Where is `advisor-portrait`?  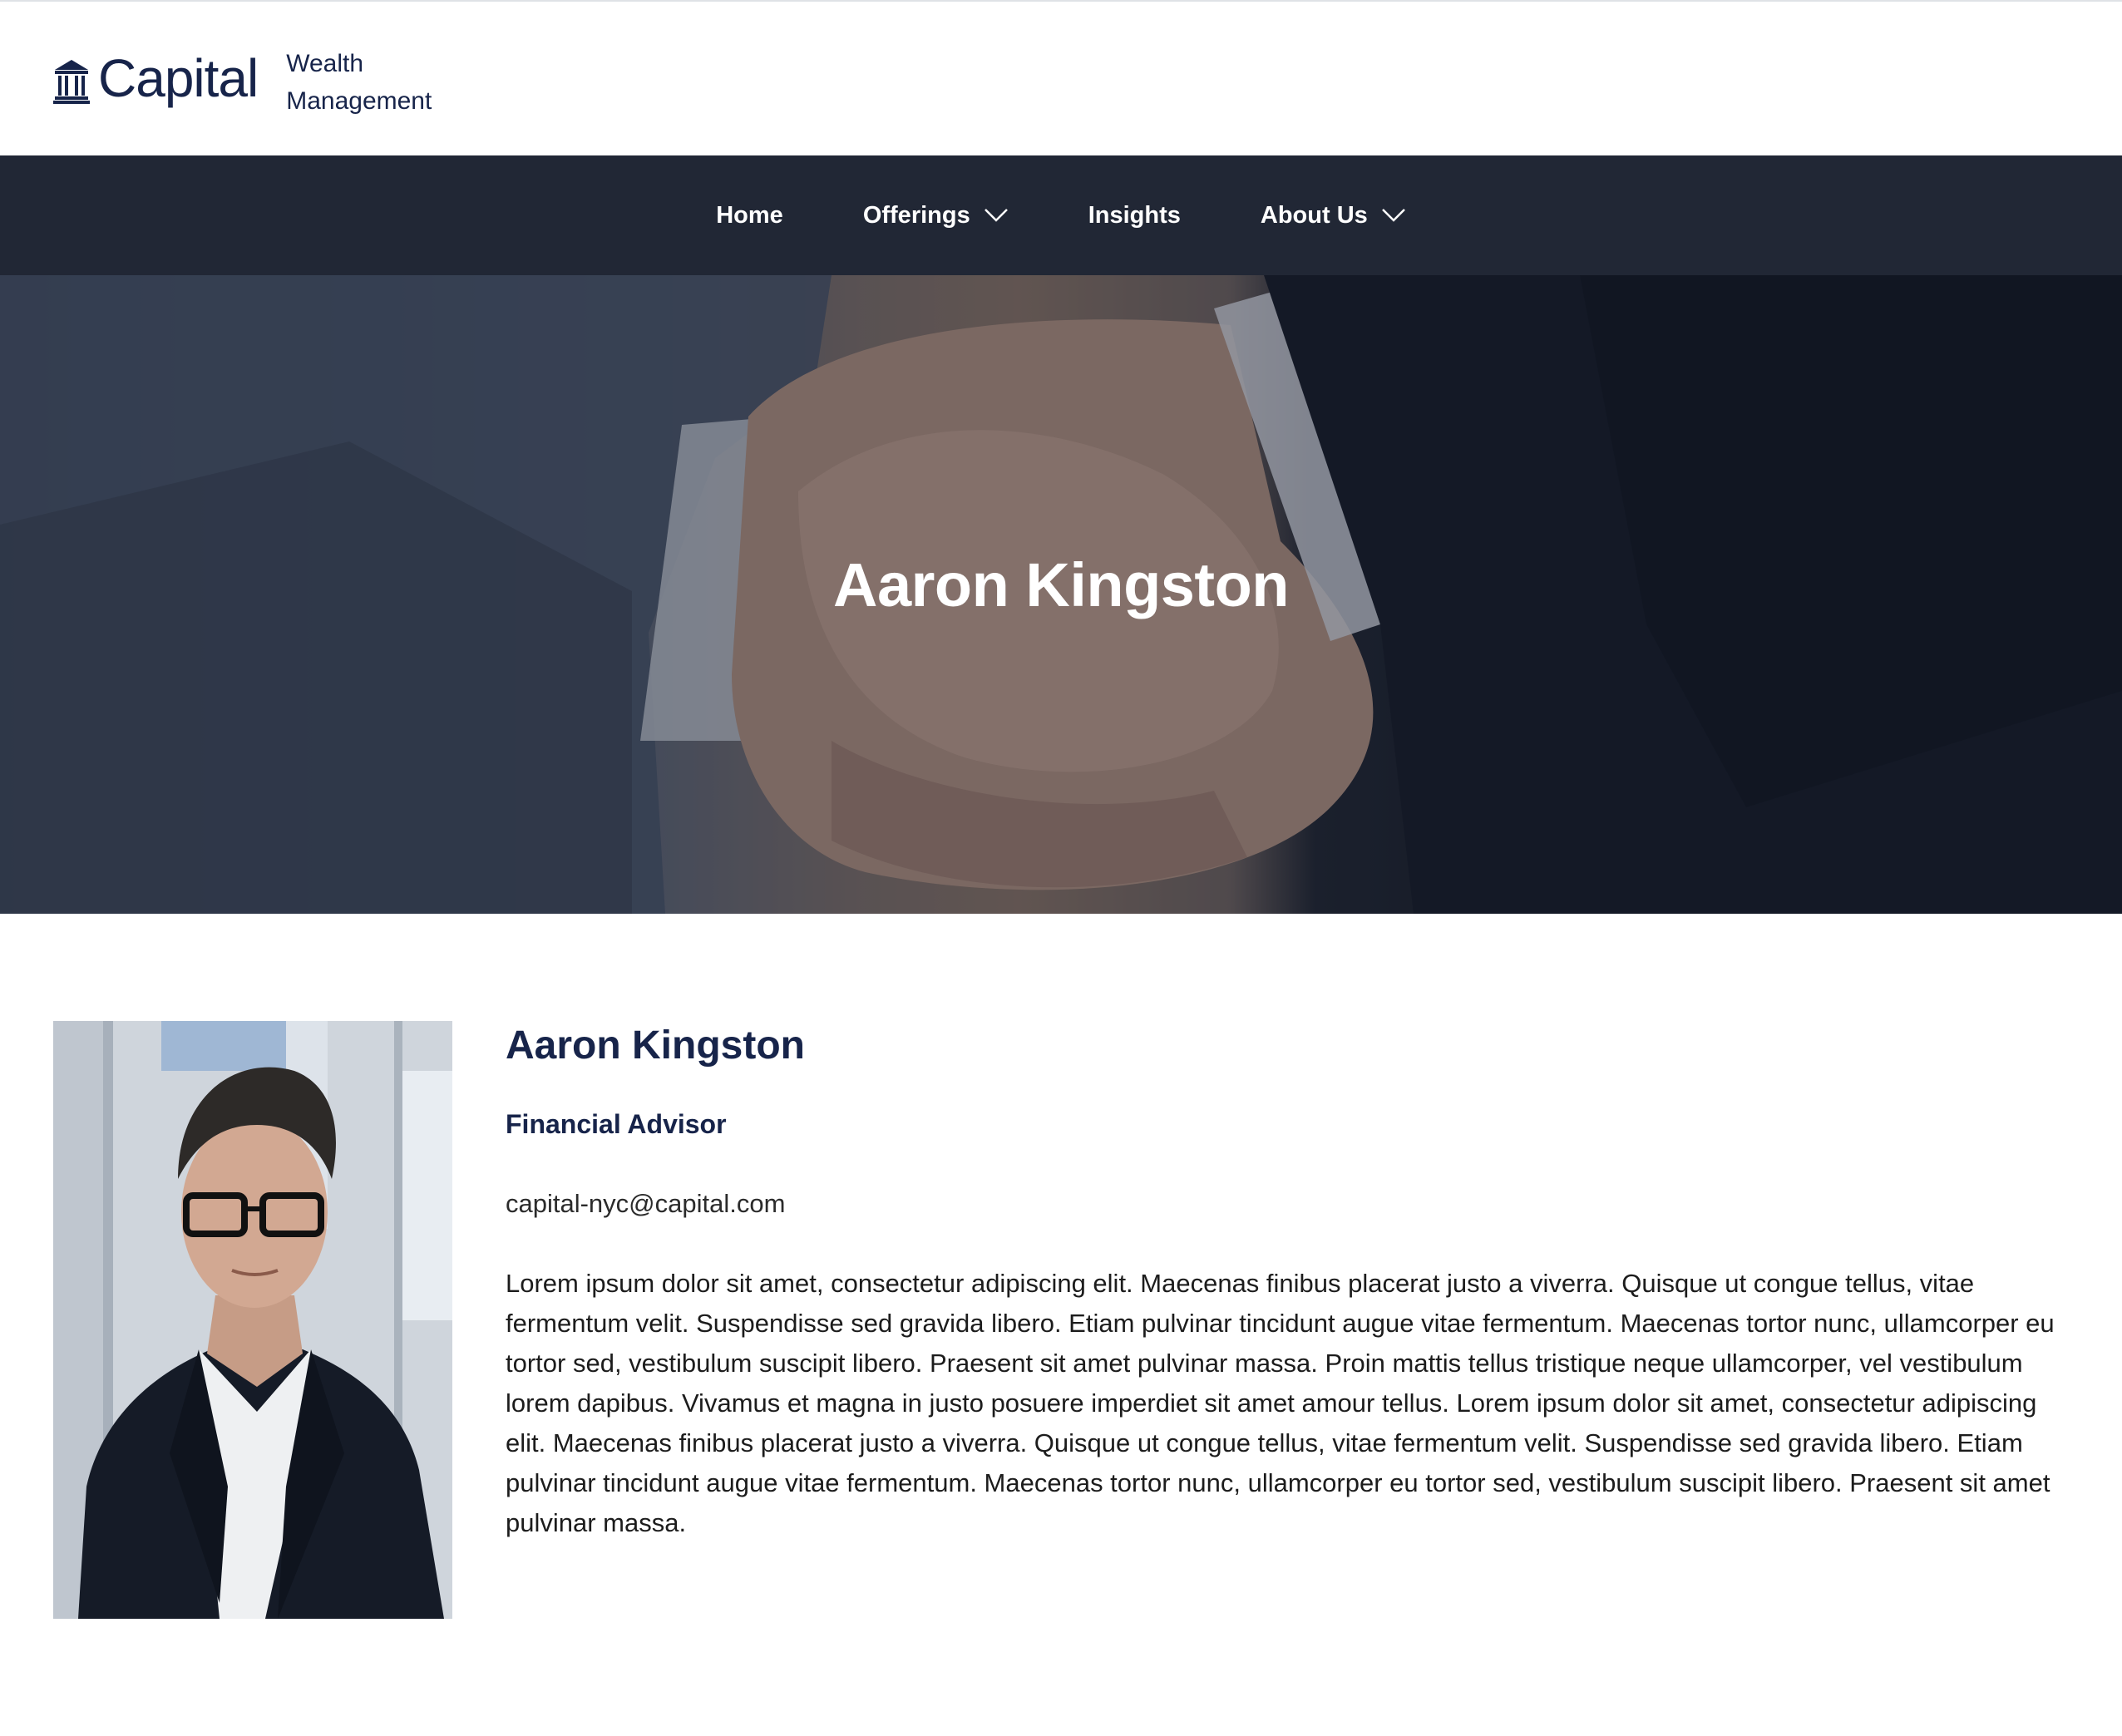
advisor-portrait is located at coordinates (252, 1320).